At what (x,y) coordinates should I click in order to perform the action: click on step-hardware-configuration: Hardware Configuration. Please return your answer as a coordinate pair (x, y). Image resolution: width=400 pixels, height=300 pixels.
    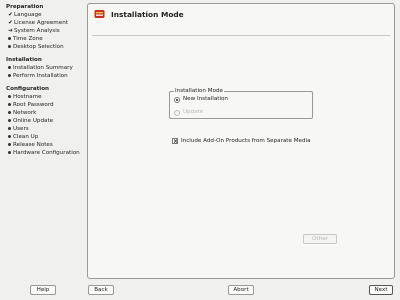
    Looking at the image, I should click on (43, 153).